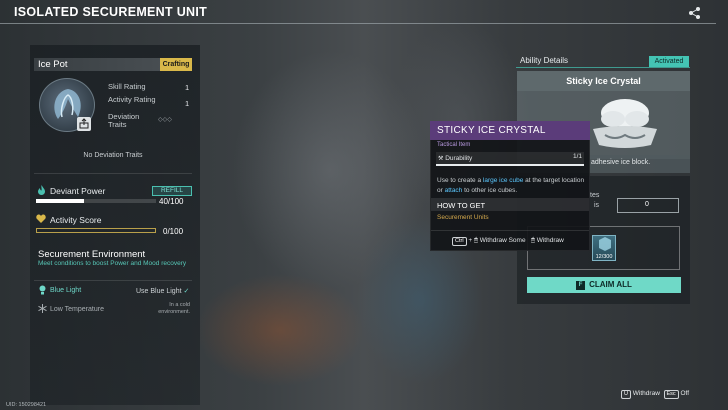 The height and width of the screenshot is (410, 728). I want to click on partial-label: tes, so click(595, 195).